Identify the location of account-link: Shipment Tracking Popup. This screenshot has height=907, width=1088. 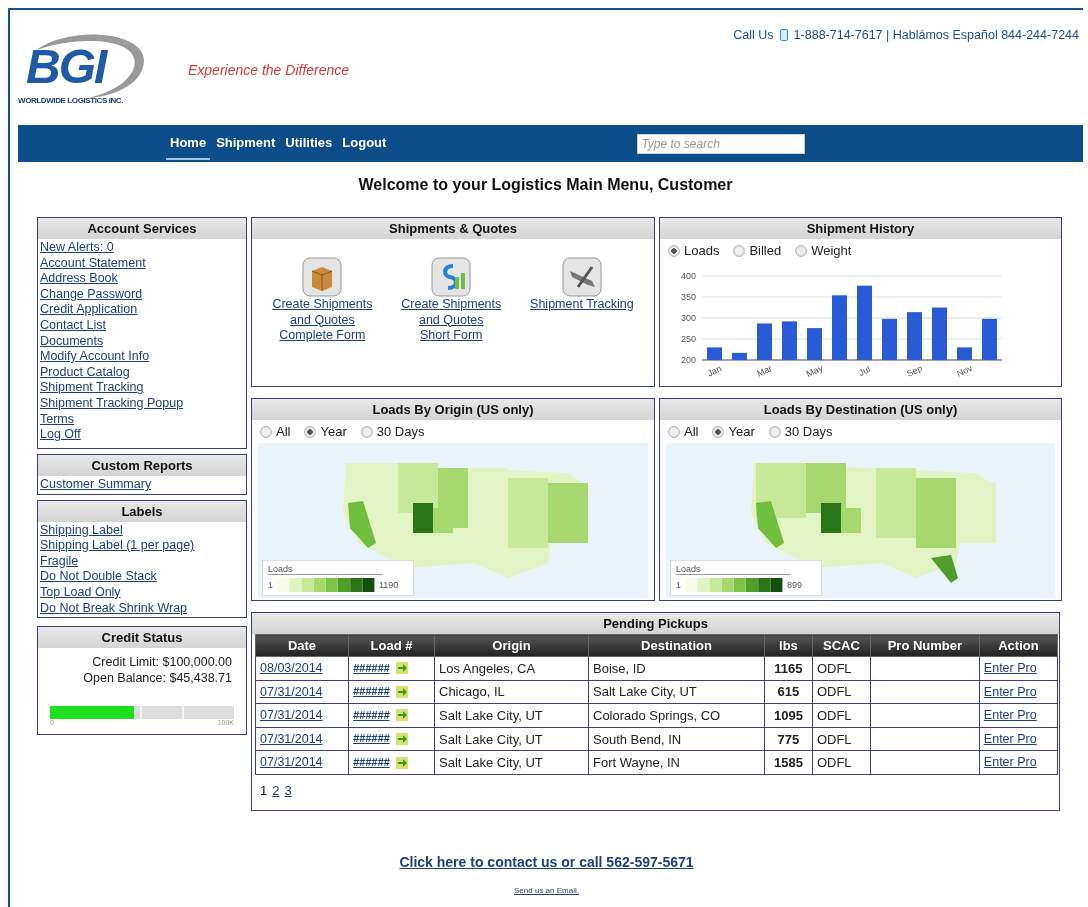
(142, 403).